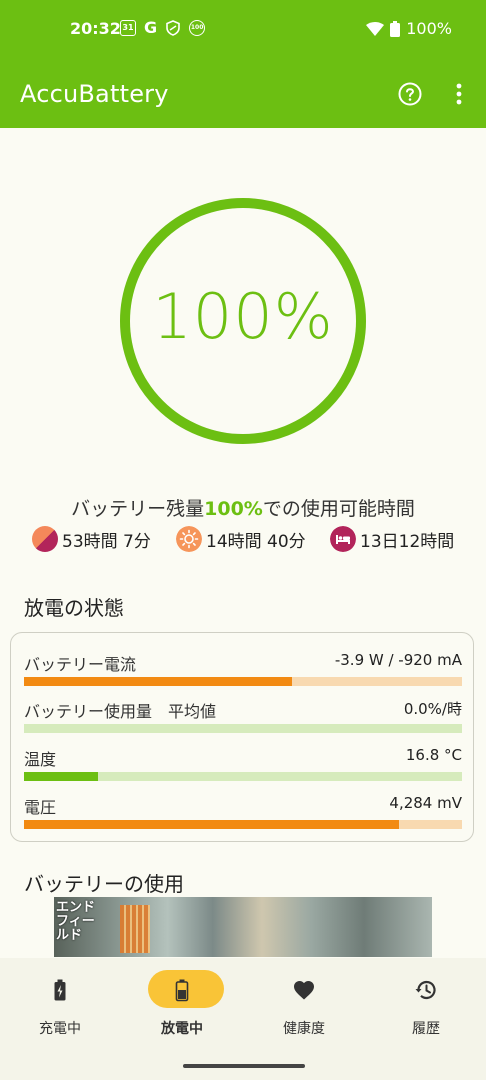  What do you see at coordinates (343, 539) in the screenshot?
I see `sleep-bed-icon` at bounding box center [343, 539].